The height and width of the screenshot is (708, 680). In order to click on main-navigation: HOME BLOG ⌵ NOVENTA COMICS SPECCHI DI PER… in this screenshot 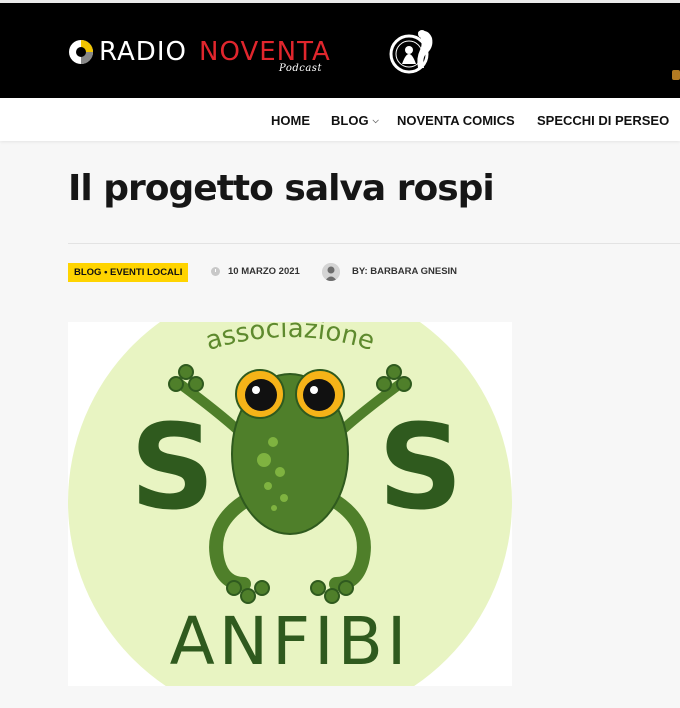, I will do `click(340, 119)`.